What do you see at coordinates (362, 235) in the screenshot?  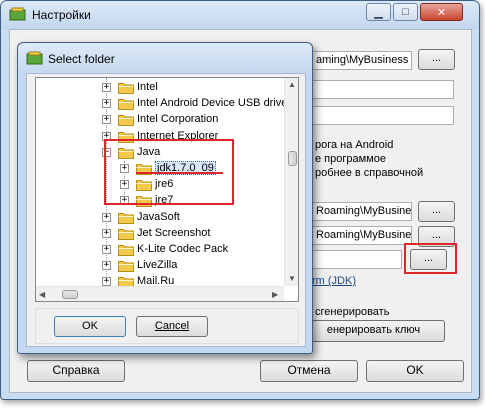 I see `path-field-5: Roaming\MyBusiness` at bounding box center [362, 235].